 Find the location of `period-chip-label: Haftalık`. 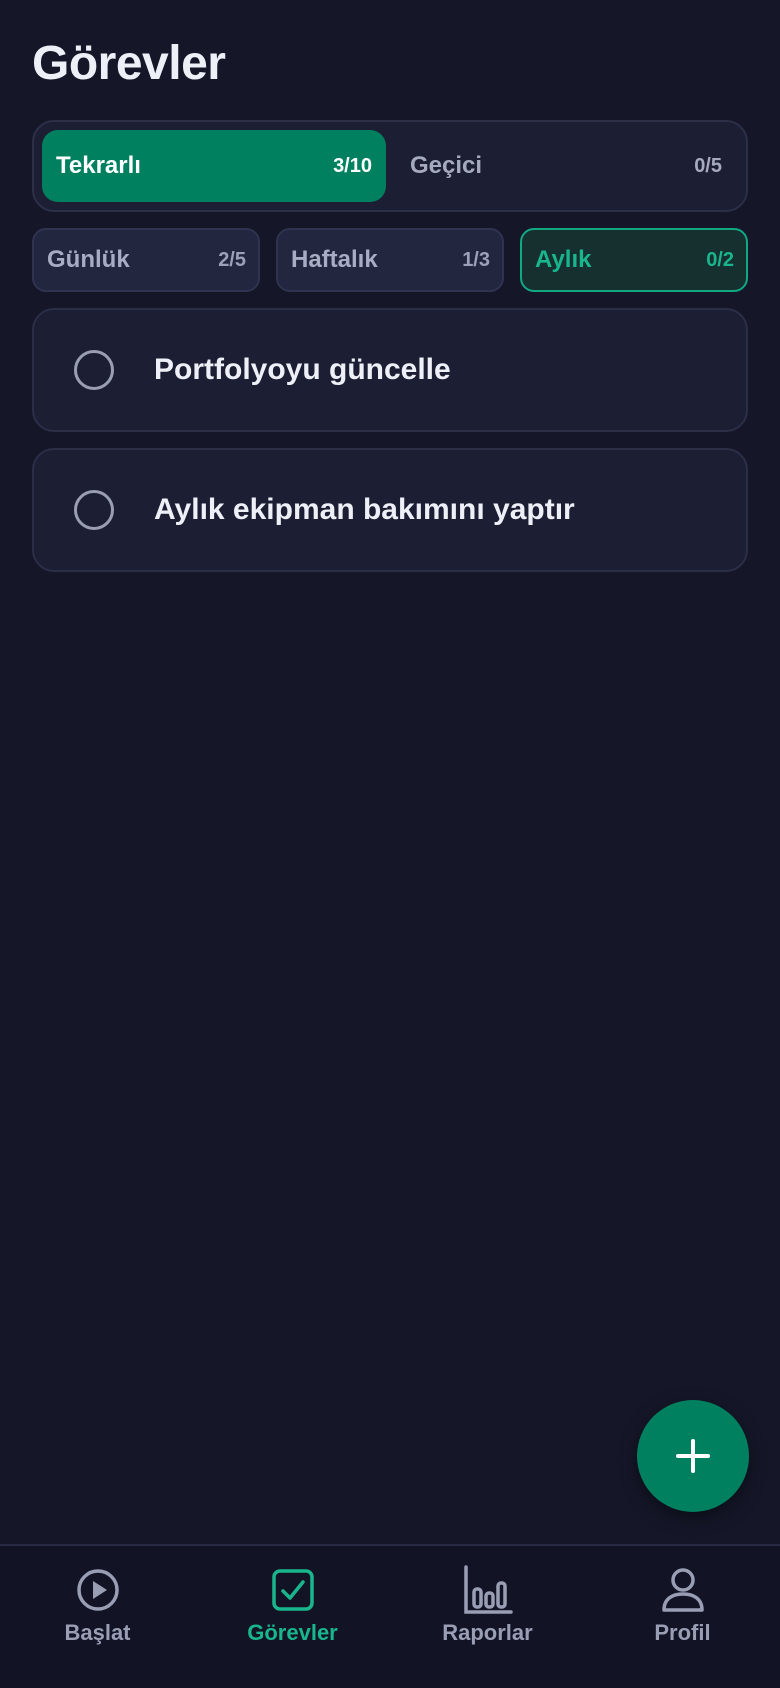

period-chip-label: Haftalık is located at coordinates (334, 259).